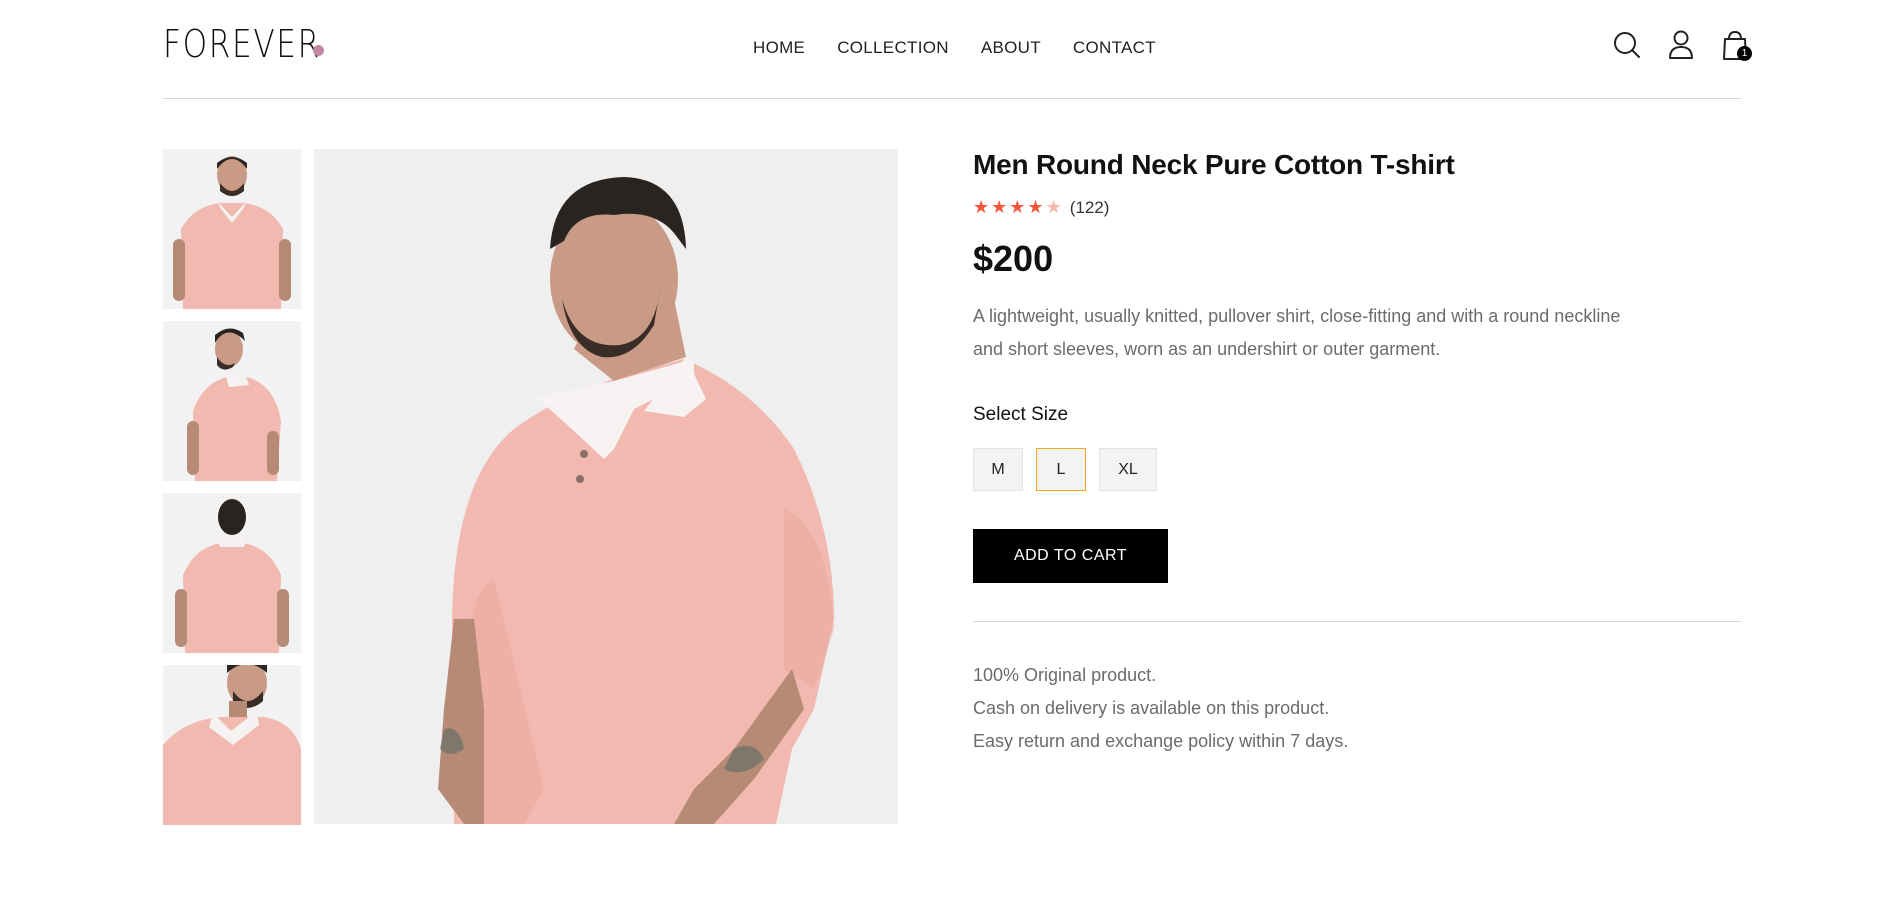 The height and width of the screenshot is (902, 1894). Describe the element at coordinates (893, 48) in the screenshot. I see `nav-collection: COLLECTION` at that location.